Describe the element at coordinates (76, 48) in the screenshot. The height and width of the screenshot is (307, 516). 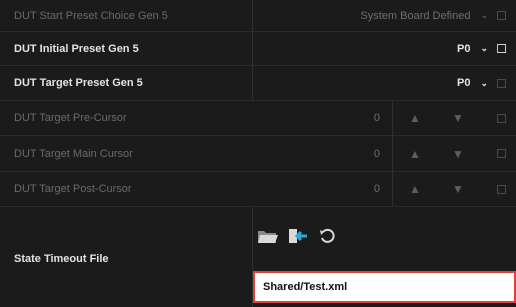
I see `initial-preset-label: DUT Initial Preset Gen 5` at that location.